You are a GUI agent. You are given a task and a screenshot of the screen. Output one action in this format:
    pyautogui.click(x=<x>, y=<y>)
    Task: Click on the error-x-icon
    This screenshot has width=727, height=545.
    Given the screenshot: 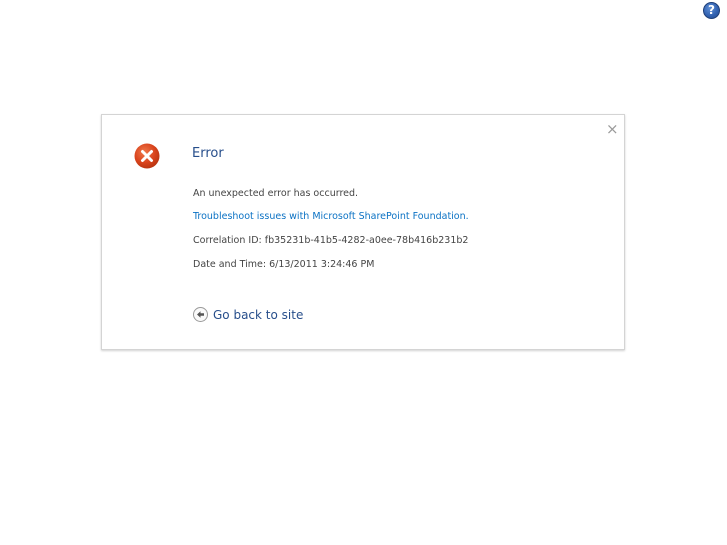 What is the action you would take?
    pyautogui.click(x=147, y=156)
    